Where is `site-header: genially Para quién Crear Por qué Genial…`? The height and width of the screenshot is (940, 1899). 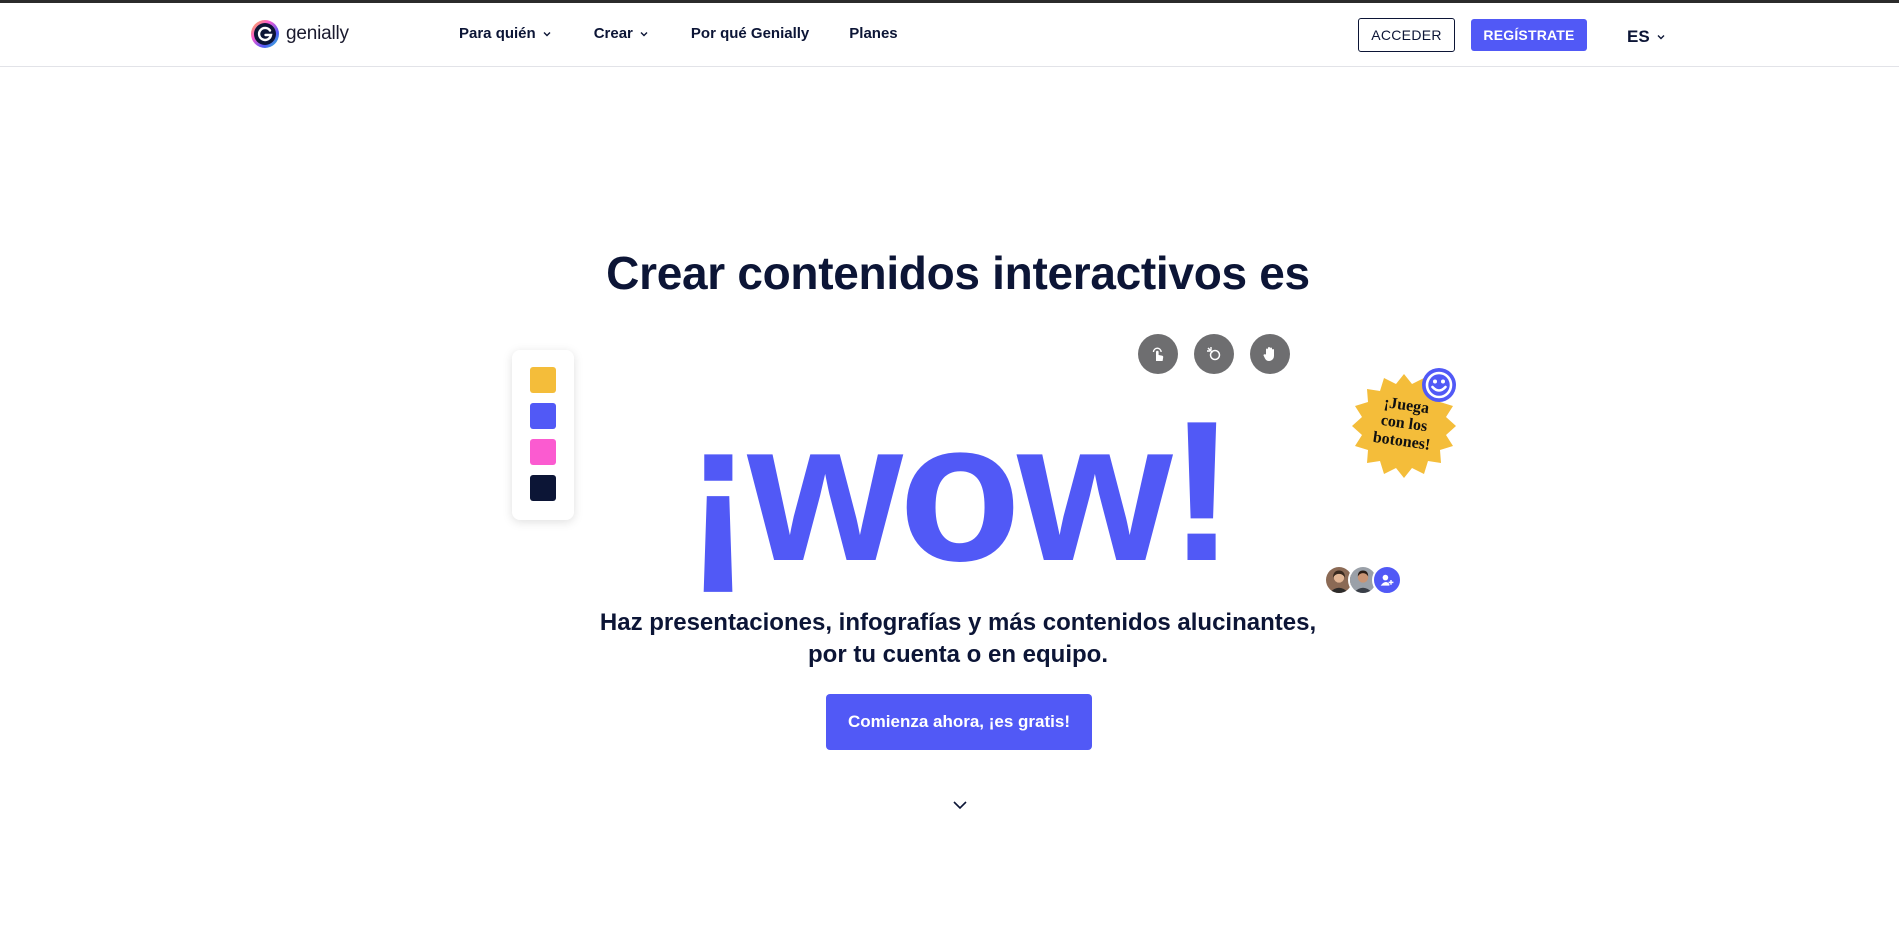
site-header: genially Para quién Crear Por qué Genial… is located at coordinates (949, 35).